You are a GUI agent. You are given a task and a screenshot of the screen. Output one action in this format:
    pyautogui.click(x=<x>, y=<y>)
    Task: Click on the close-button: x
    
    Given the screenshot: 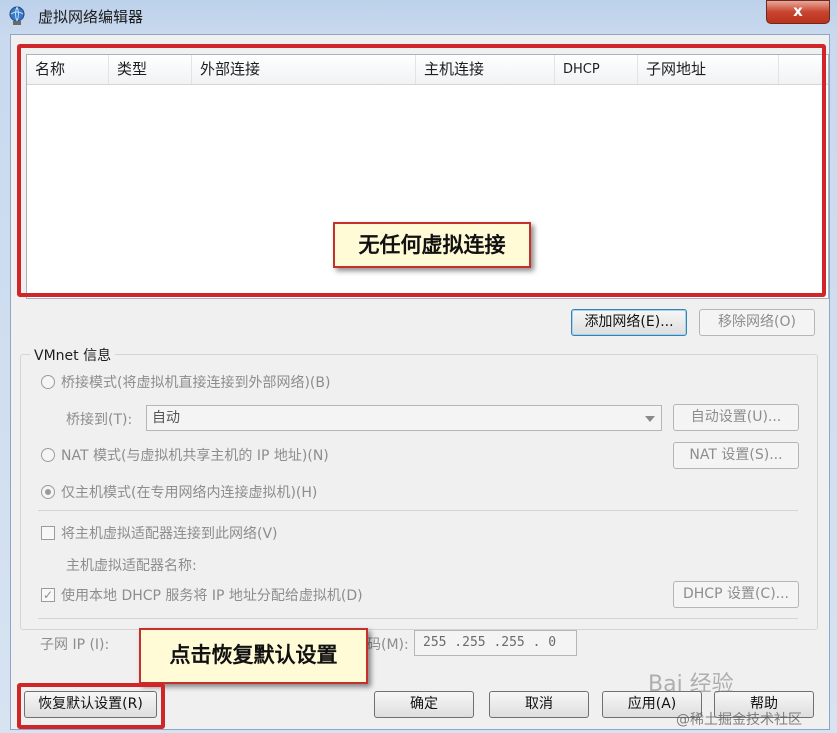 What is the action you would take?
    pyautogui.click(x=798, y=12)
    